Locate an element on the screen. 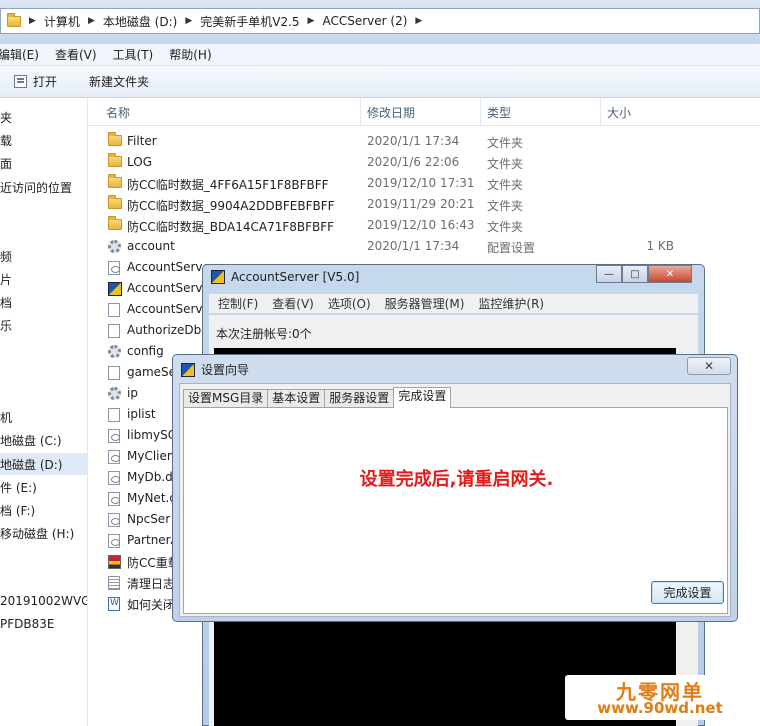  nav-item-recent: 近访问的位置 is located at coordinates (36, 187).